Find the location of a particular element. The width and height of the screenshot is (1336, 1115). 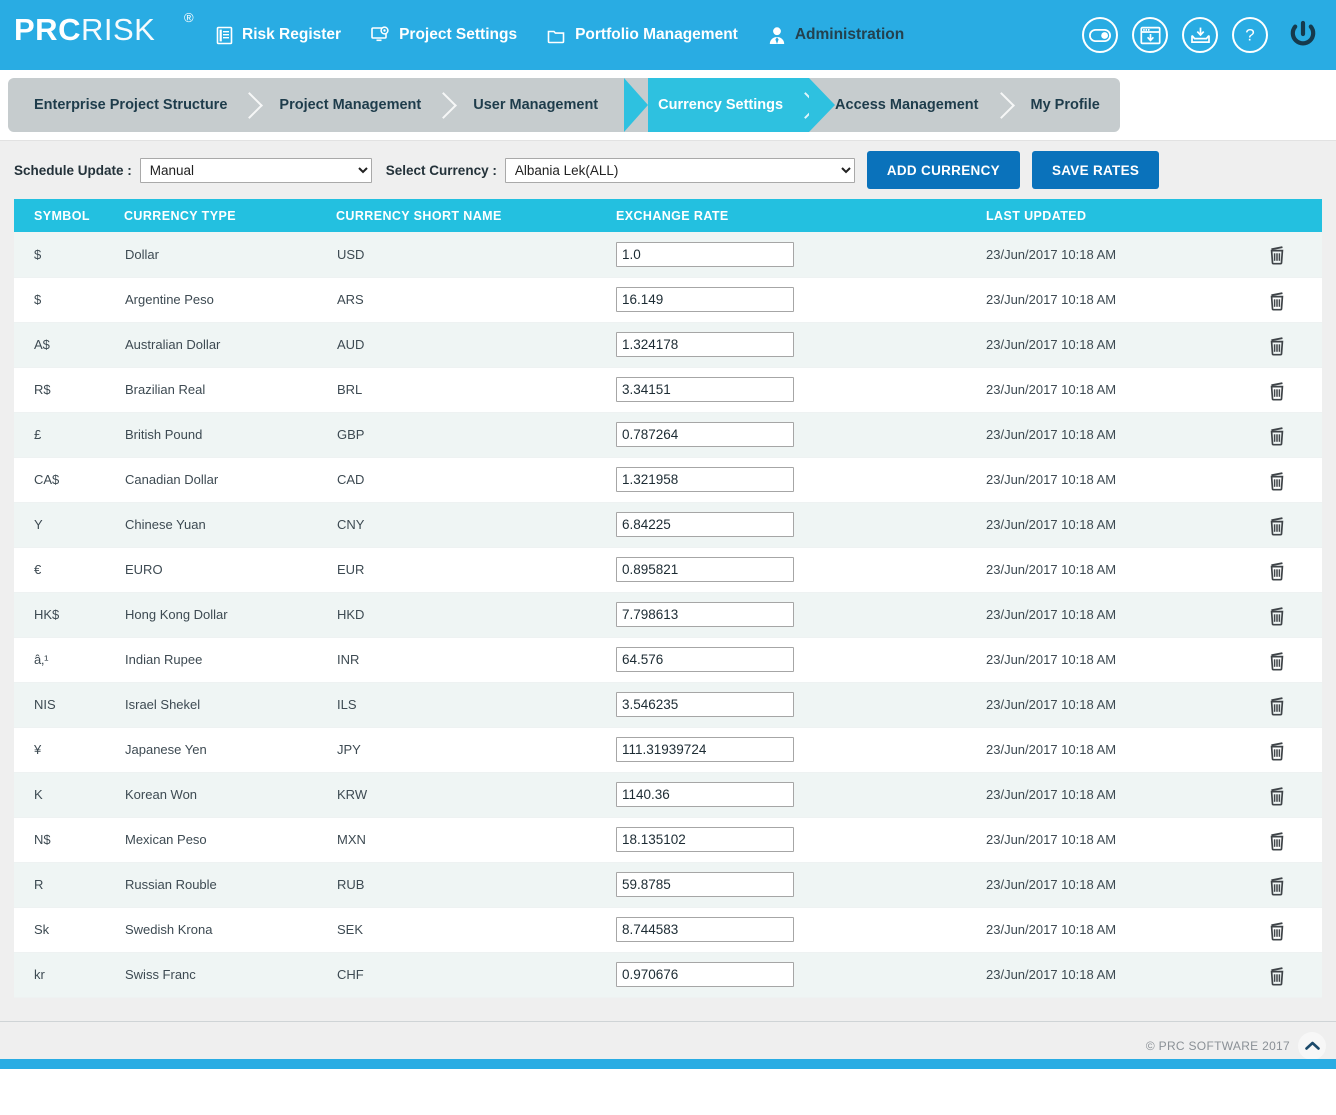

select-currency-dropdown: Albania Lek(ALL) is located at coordinates (679, 170).